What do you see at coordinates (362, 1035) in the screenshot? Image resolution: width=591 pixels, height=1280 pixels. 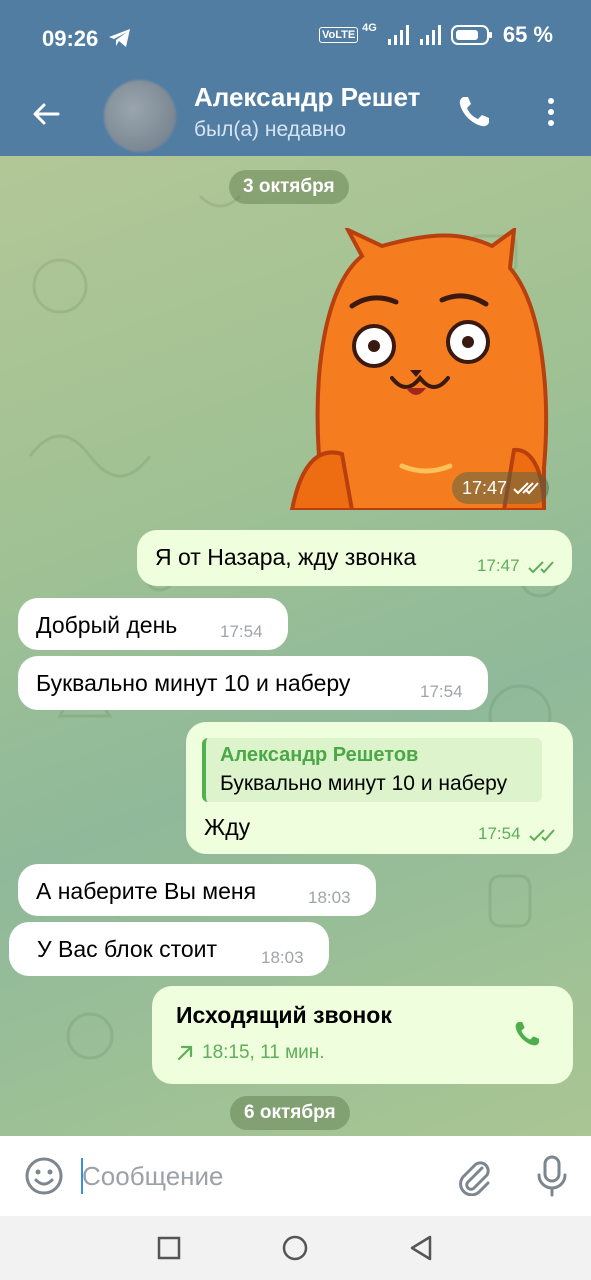 I see `call-bubble: Исходящий звонок 18:15, 11 мин.` at bounding box center [362, 1035].